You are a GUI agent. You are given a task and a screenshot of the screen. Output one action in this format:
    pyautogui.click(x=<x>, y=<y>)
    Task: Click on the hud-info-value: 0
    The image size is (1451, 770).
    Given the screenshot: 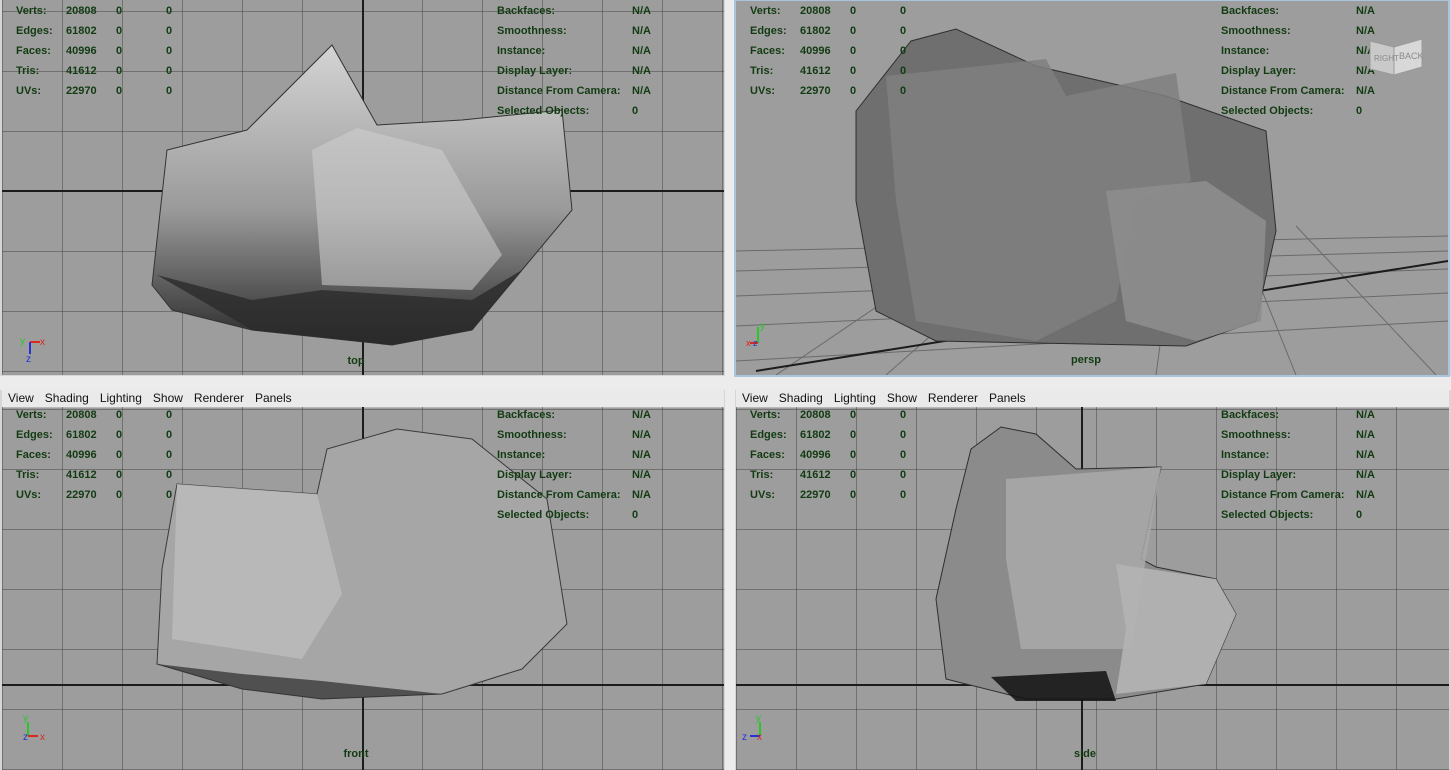 What is the action you would take?
    pyautogui.click(x=1359, y=515)
    